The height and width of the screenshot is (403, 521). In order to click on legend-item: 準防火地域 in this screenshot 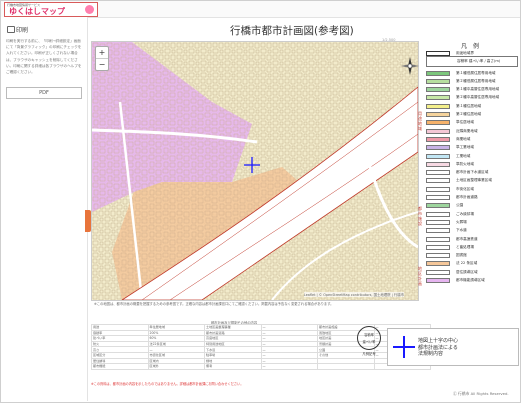, I will do `click(471, 164)`.